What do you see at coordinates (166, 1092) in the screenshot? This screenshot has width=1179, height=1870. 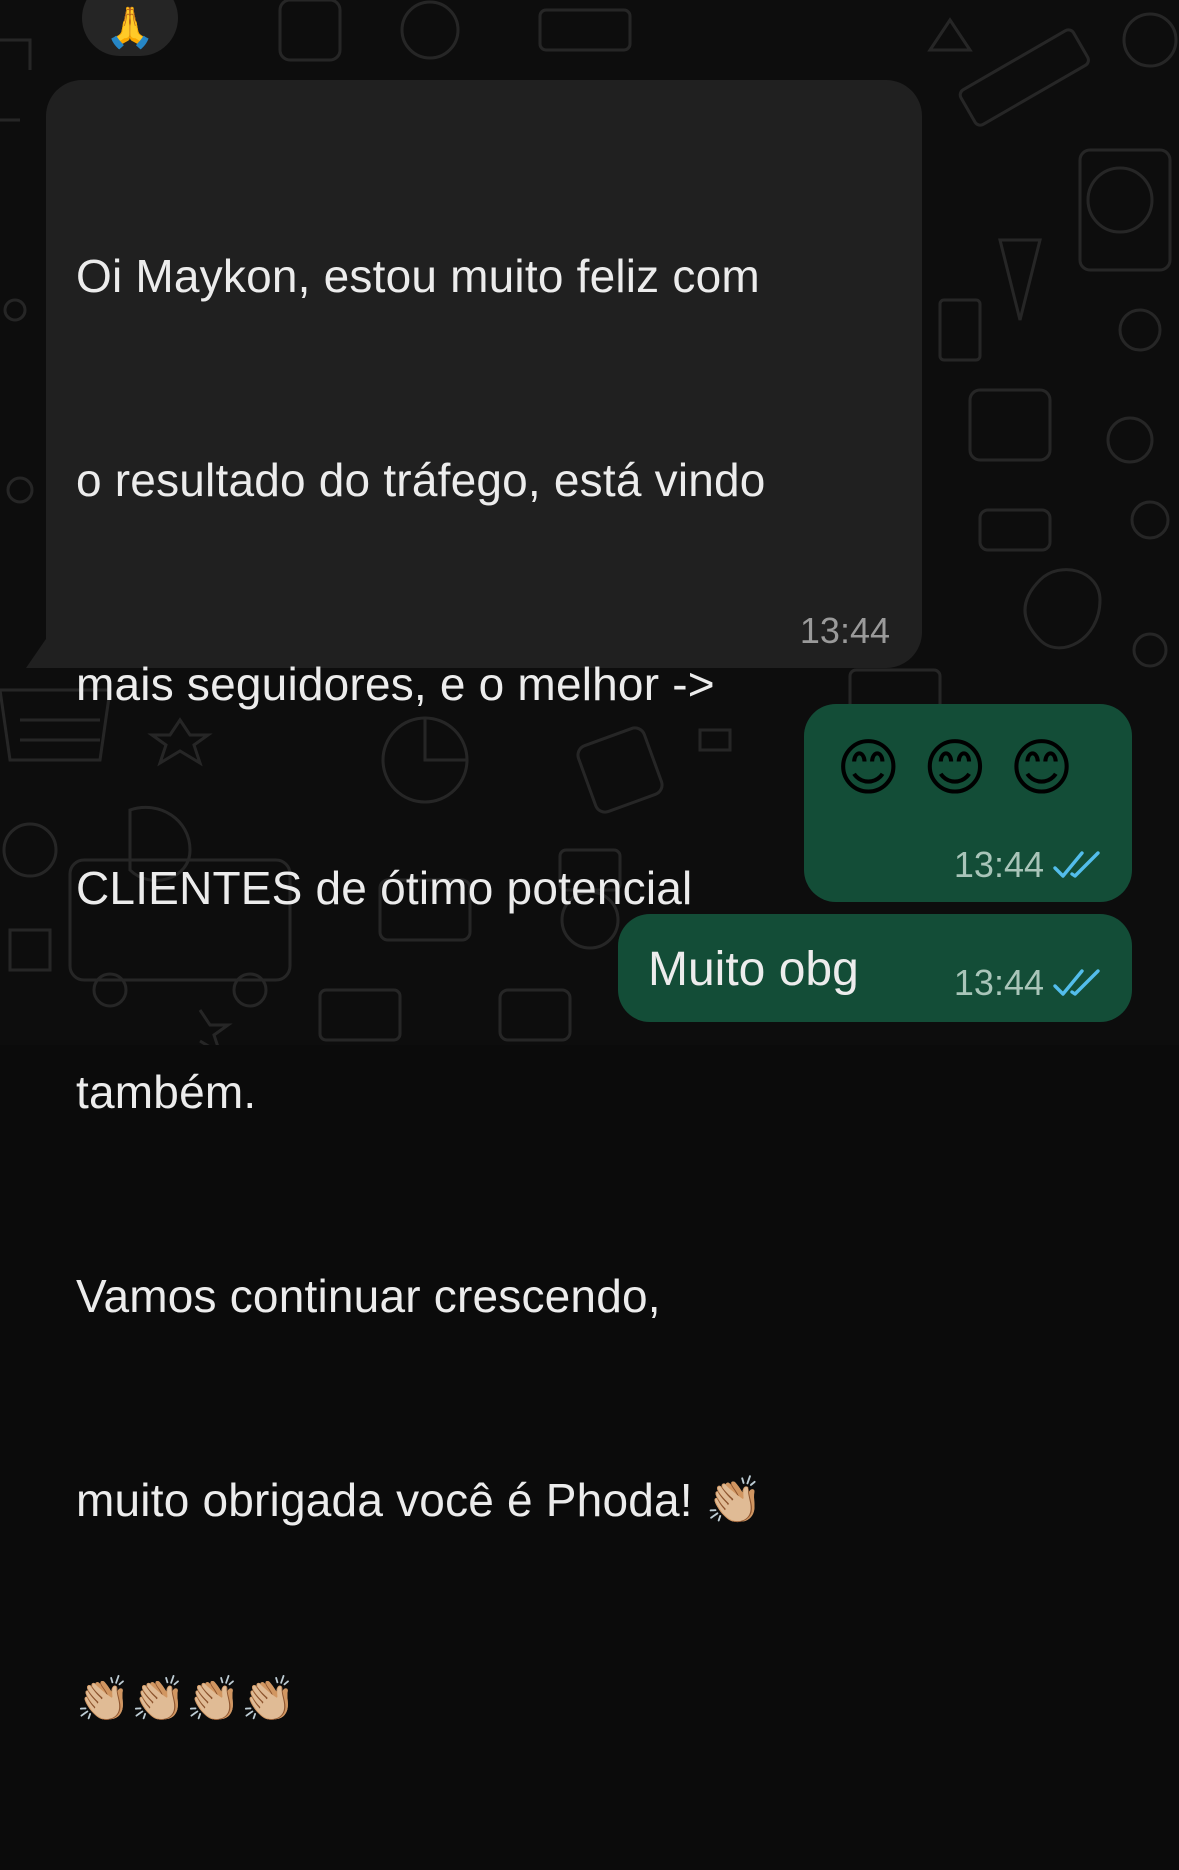 I see `message-line: também.` at bounding box center [166, 1092].